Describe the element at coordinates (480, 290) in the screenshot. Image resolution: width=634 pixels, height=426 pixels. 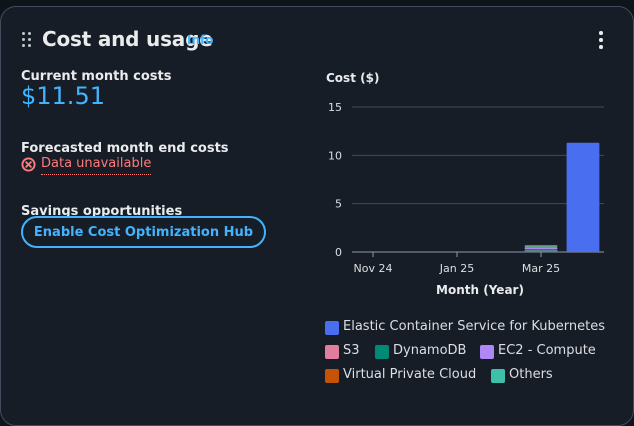
I see `x-axis-label: Month (Year)` at that location.